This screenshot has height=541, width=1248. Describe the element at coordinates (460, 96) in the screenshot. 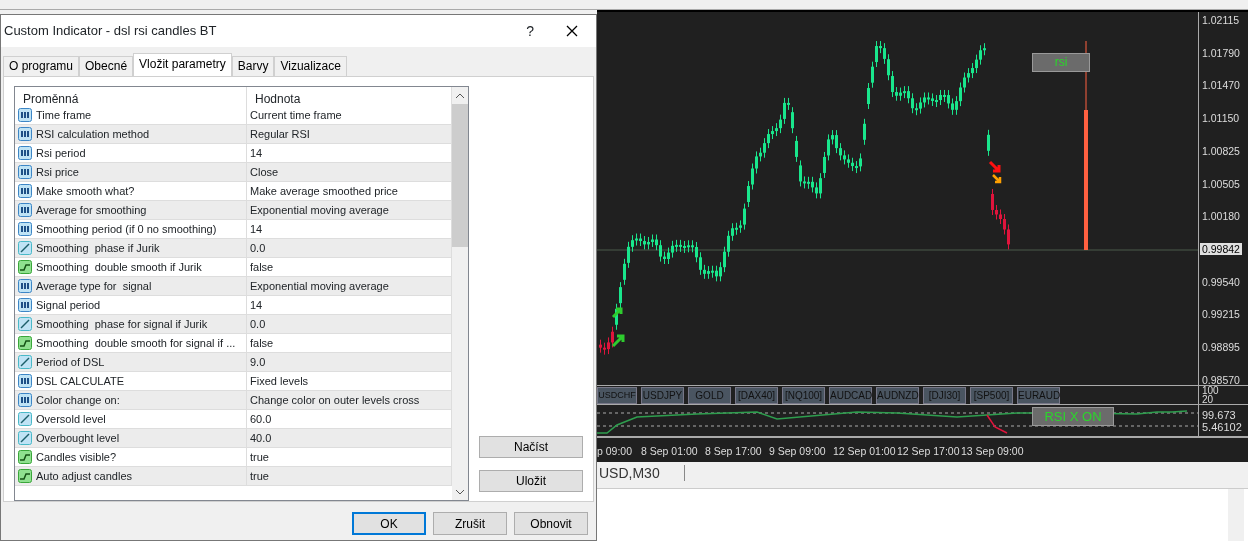

I see `caret-up-icon` at that location.